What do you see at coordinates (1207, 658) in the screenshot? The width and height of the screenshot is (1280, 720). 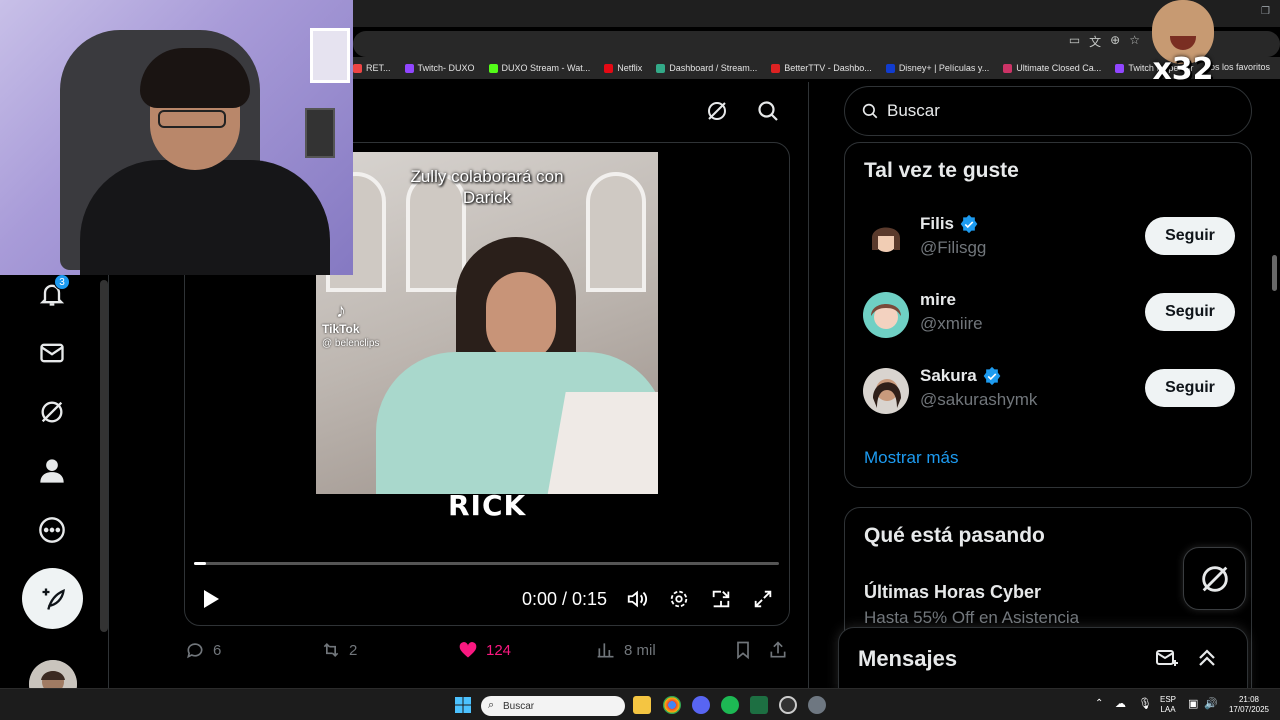 I see `chevrons-up-icon` at bounding box center [1207, 658].